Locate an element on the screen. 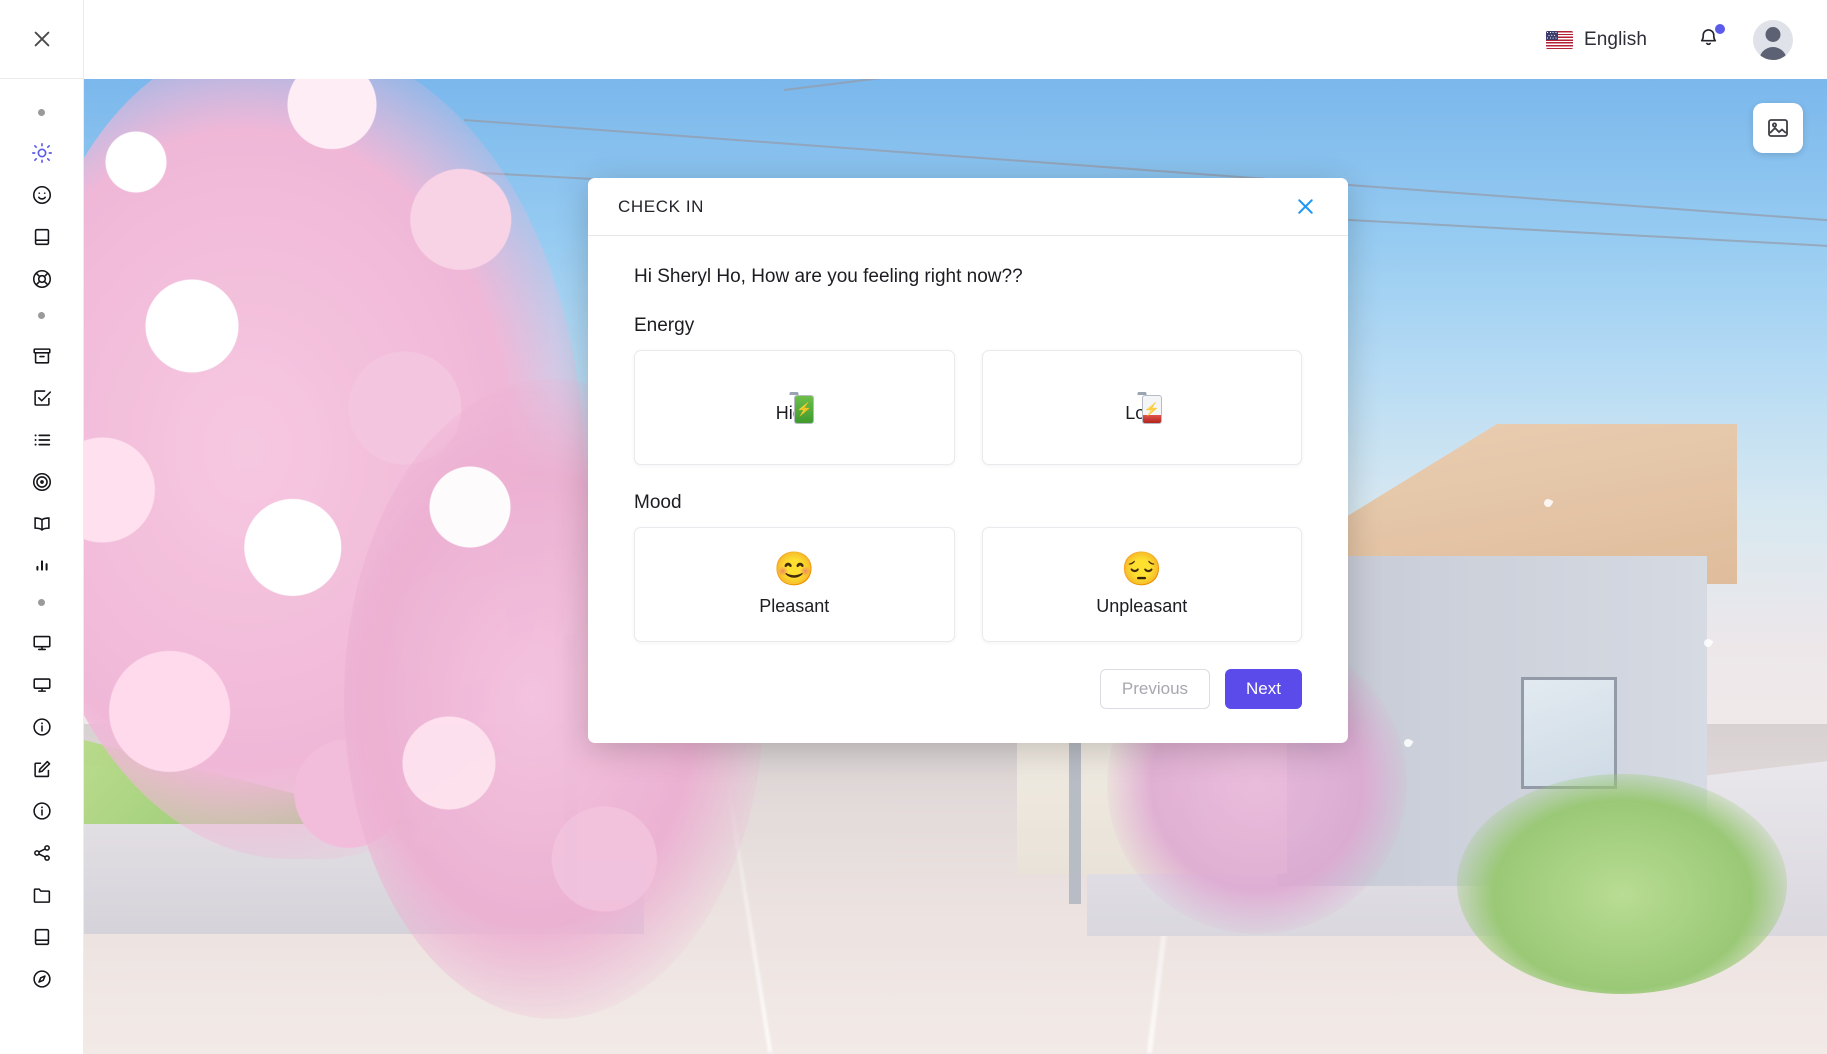 The height and width of the screenshot is (1054, 1827). mood-options: 😊 Pleasant 😔 Unpleasant is located at coordinates (968, 584).